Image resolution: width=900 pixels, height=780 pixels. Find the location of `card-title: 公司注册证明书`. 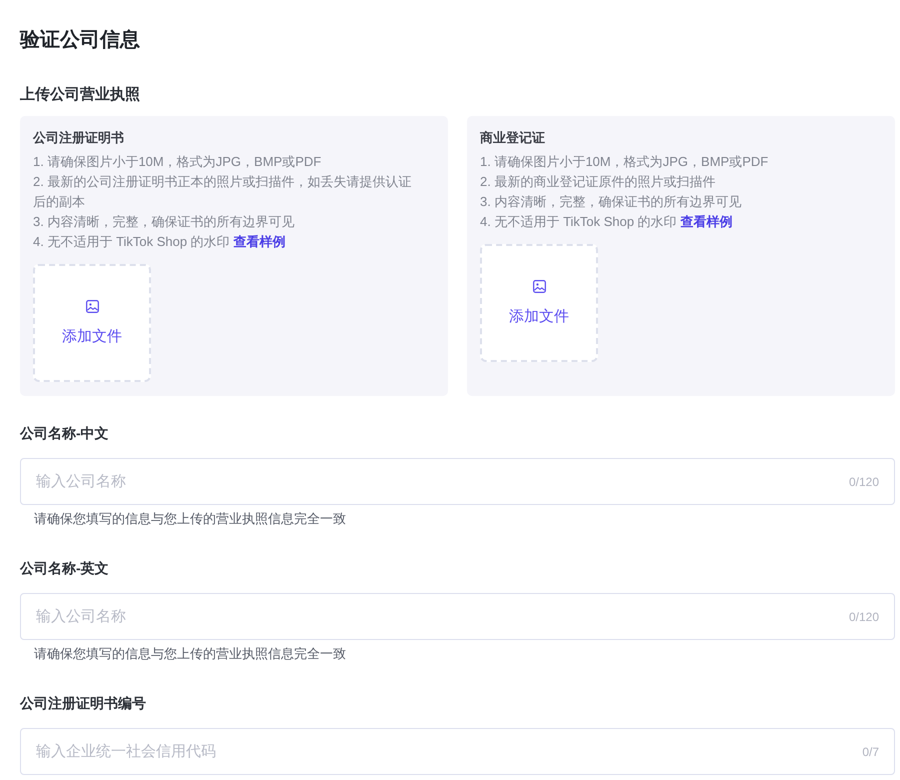

card-title: 公司注册证明书 is located at coordinates (78, 138).